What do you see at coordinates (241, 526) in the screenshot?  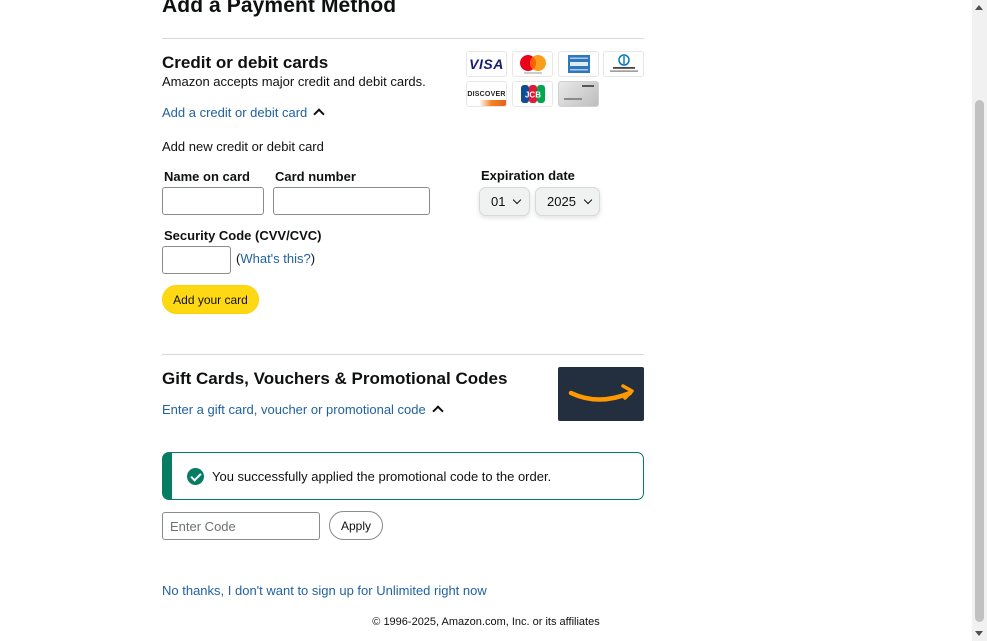 I see `promo-code-input` at bounding box center [241, 526].